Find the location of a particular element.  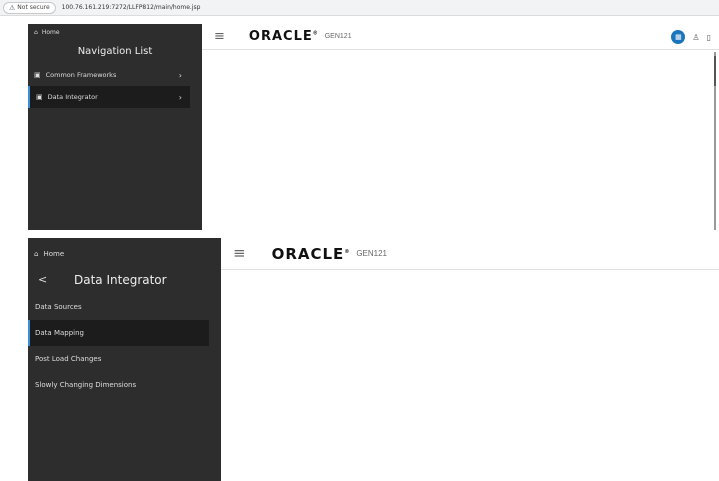

not-secure-label: Not secure is located at coordinates (33, 7).